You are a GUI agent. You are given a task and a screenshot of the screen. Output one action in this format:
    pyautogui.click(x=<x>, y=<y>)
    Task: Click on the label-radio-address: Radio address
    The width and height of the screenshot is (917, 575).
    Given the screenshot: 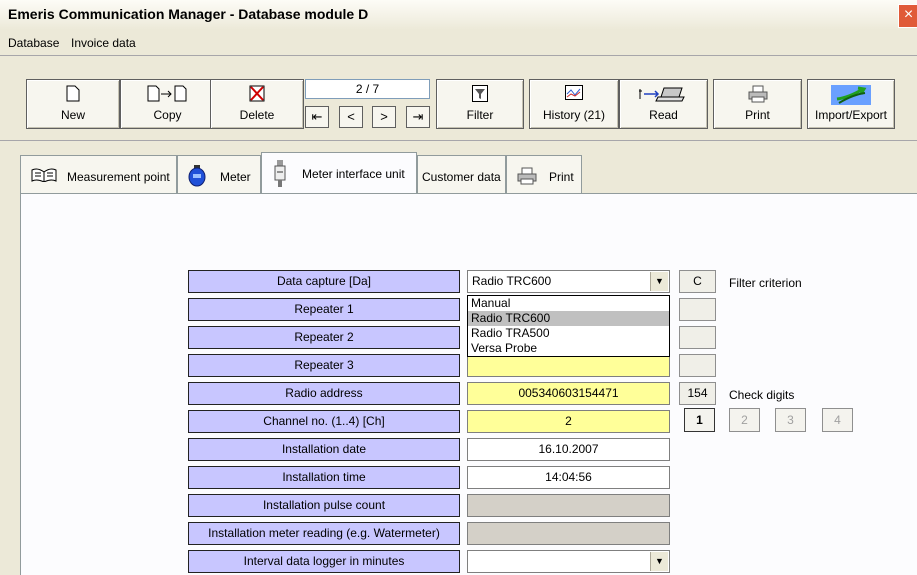 What is the action you would take?
    pyautogui.click(x=324, y=393)
    